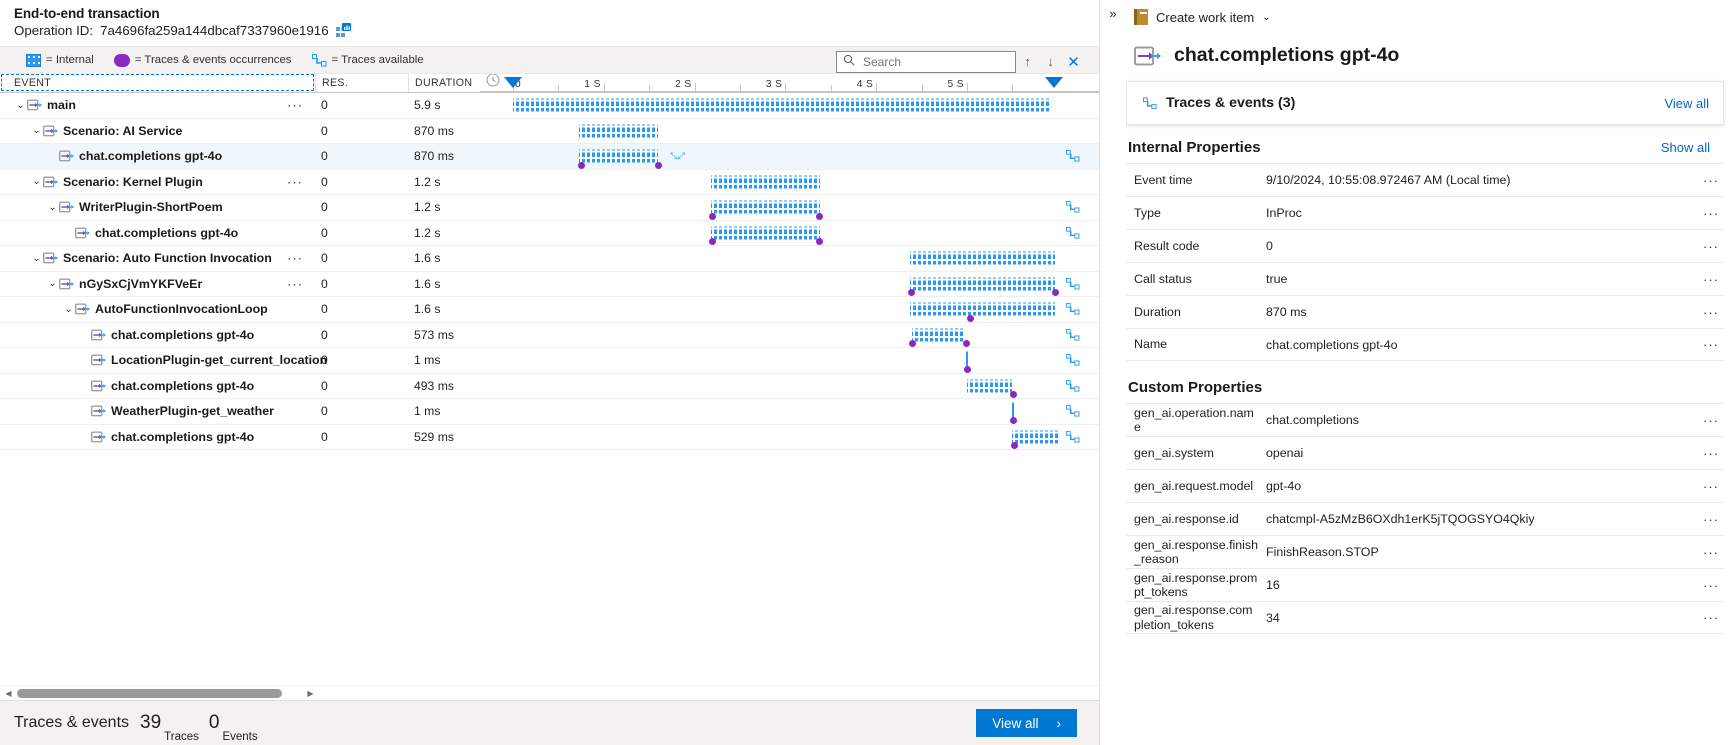 The height and width of the screenshot is (745, 1734). Describe the element at coordinates (549, 182) in the screenshot. I see `table-row: ⌄ Scenario: Kernel Plugin ··· 0 1.2 s` at that location.